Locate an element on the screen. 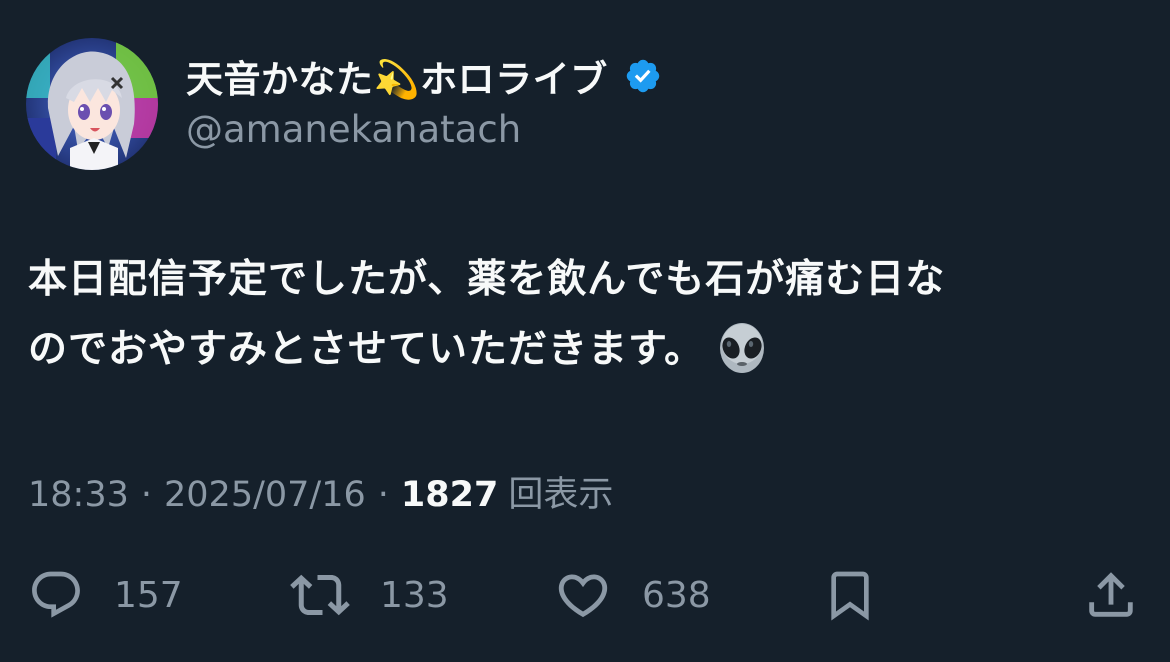 The width and height of the screenshot is (1170, 662). verified-badge-icon is located at coordinates (643, 76).